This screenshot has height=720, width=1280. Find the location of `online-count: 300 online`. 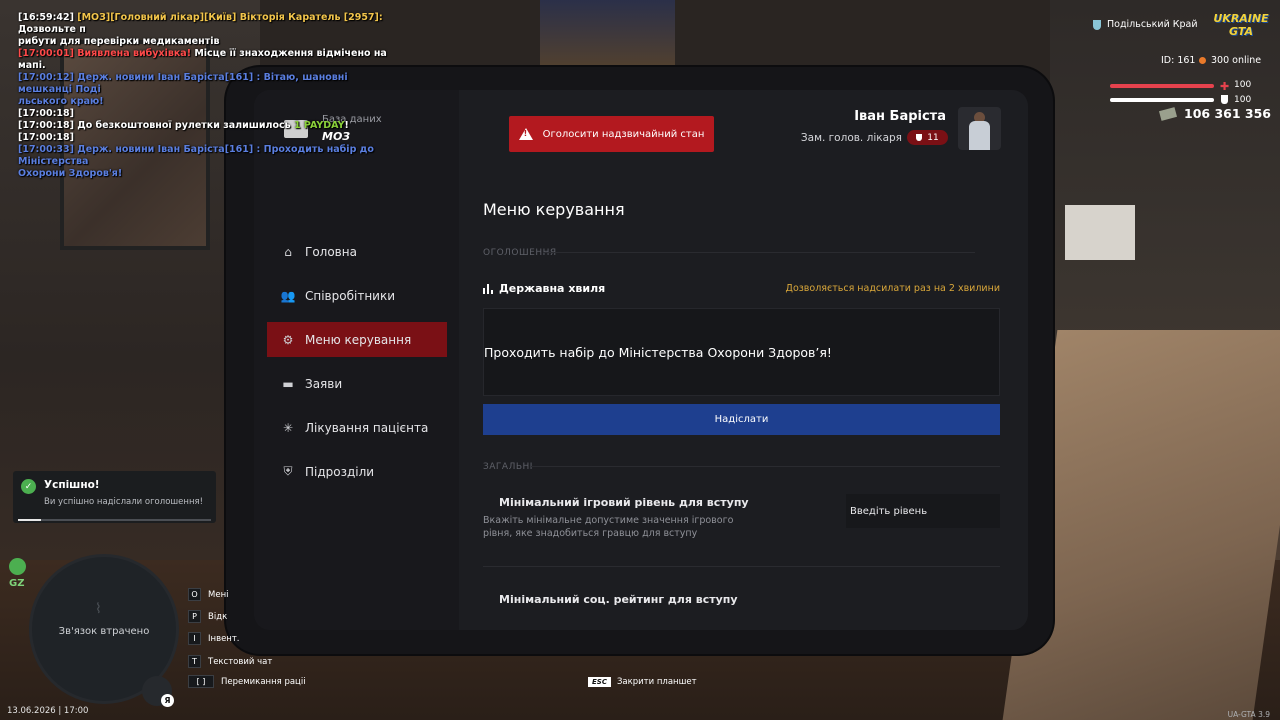

online-count: 300 online is located at coordinates (1230, 60).